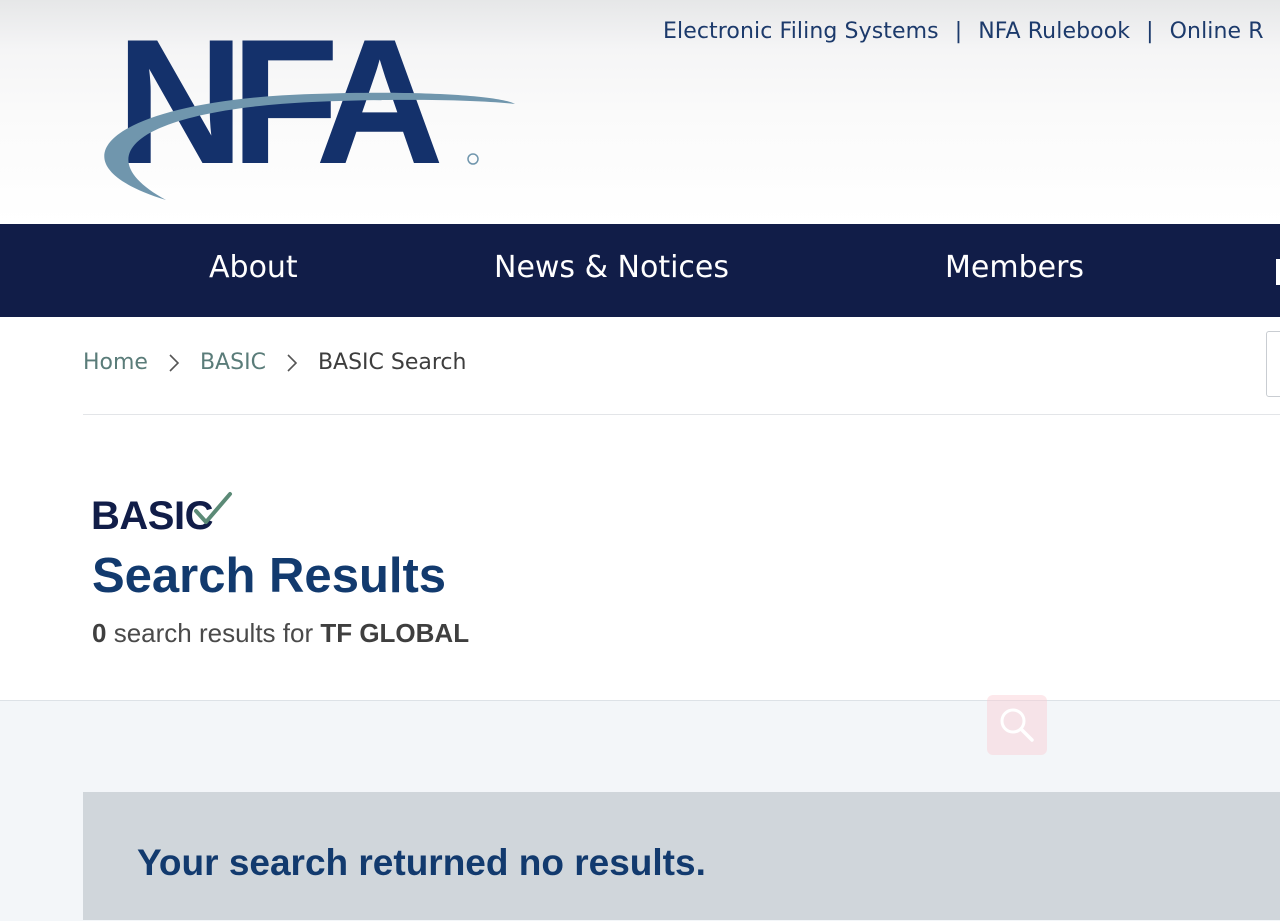 The width and height of the screenshot is (1280, 921). I want to click on checkmark-icon, so click(213, 508).